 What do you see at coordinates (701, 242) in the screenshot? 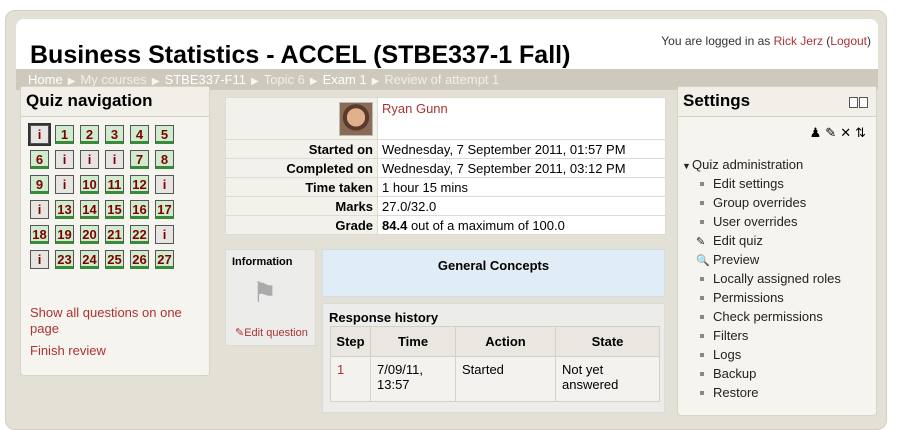
I see `edit-quiz-icon: ✎` at bounding box center [701, 242].